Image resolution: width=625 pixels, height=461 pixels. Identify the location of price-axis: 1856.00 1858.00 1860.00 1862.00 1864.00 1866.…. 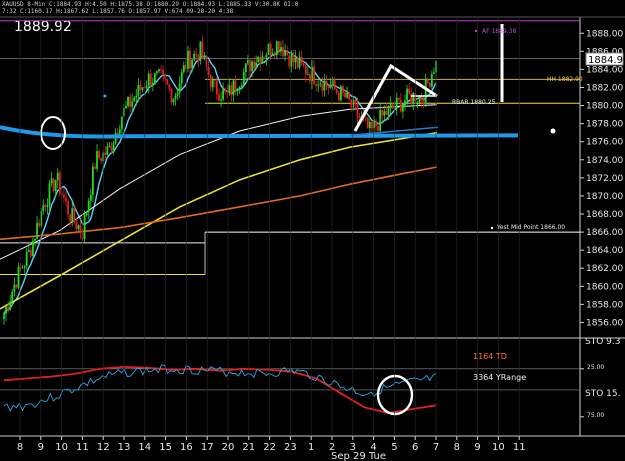
(601, 178).